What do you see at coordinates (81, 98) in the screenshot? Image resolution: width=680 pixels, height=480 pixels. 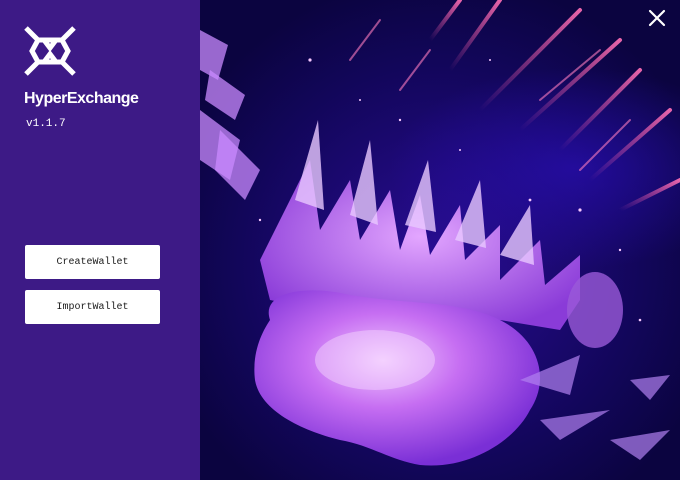 I see `brand-name: HyperExchange` at bounding box center [81, 98].